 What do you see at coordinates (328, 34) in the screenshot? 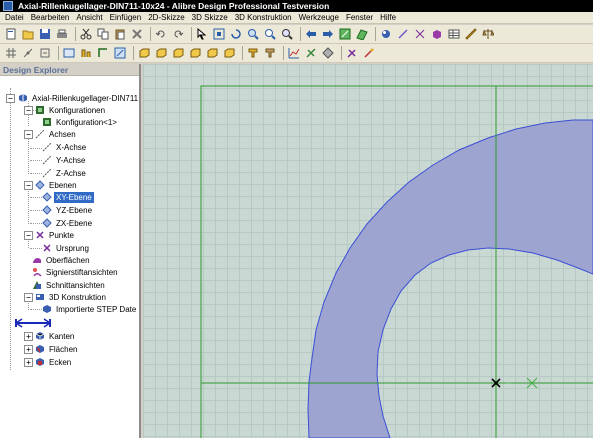
I see `forward-icon` at bounding box center [328, 34].